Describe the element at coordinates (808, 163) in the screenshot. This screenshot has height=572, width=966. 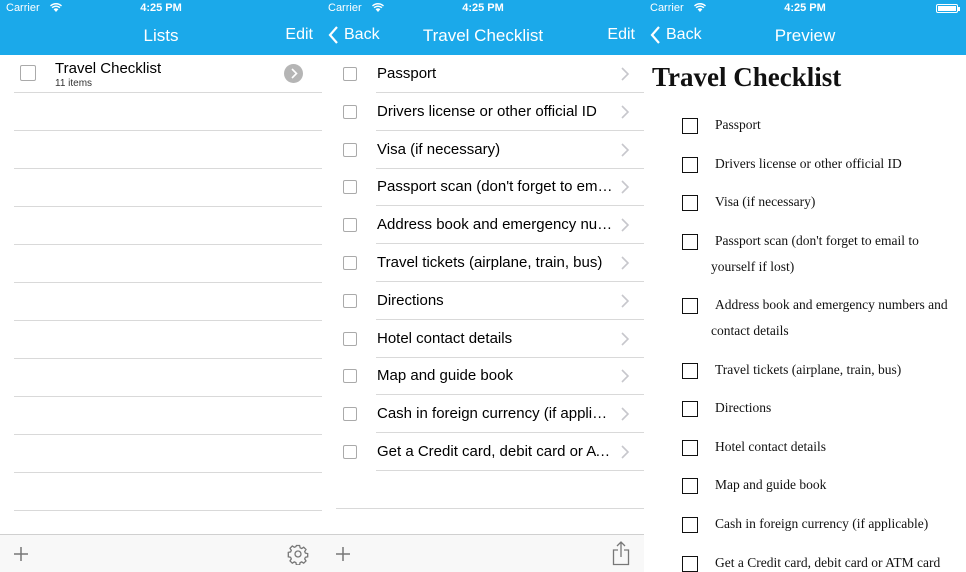
I see `preview-item-text: Drivers license or other official ID` at that location.